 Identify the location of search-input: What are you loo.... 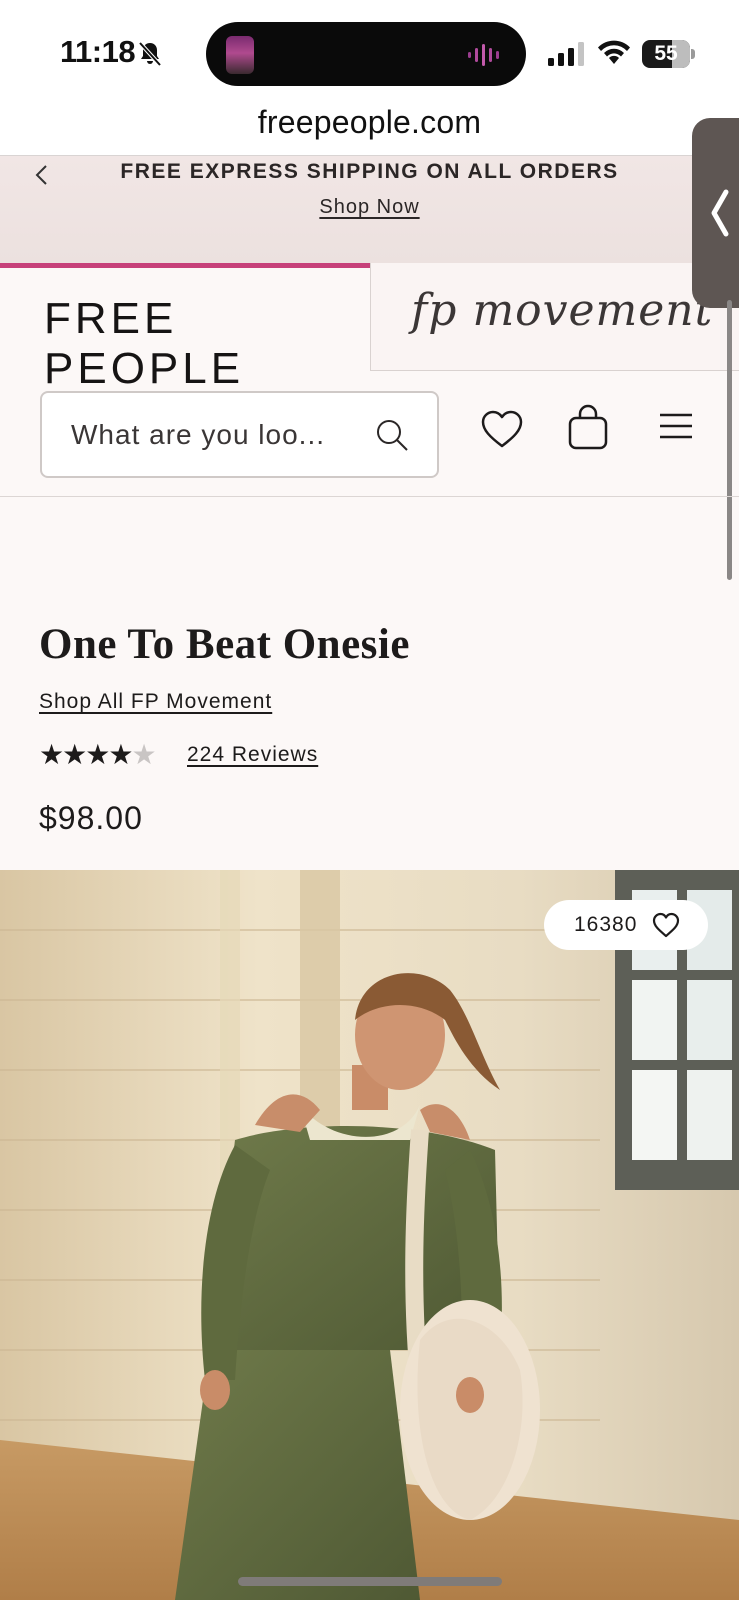
(239, 434).